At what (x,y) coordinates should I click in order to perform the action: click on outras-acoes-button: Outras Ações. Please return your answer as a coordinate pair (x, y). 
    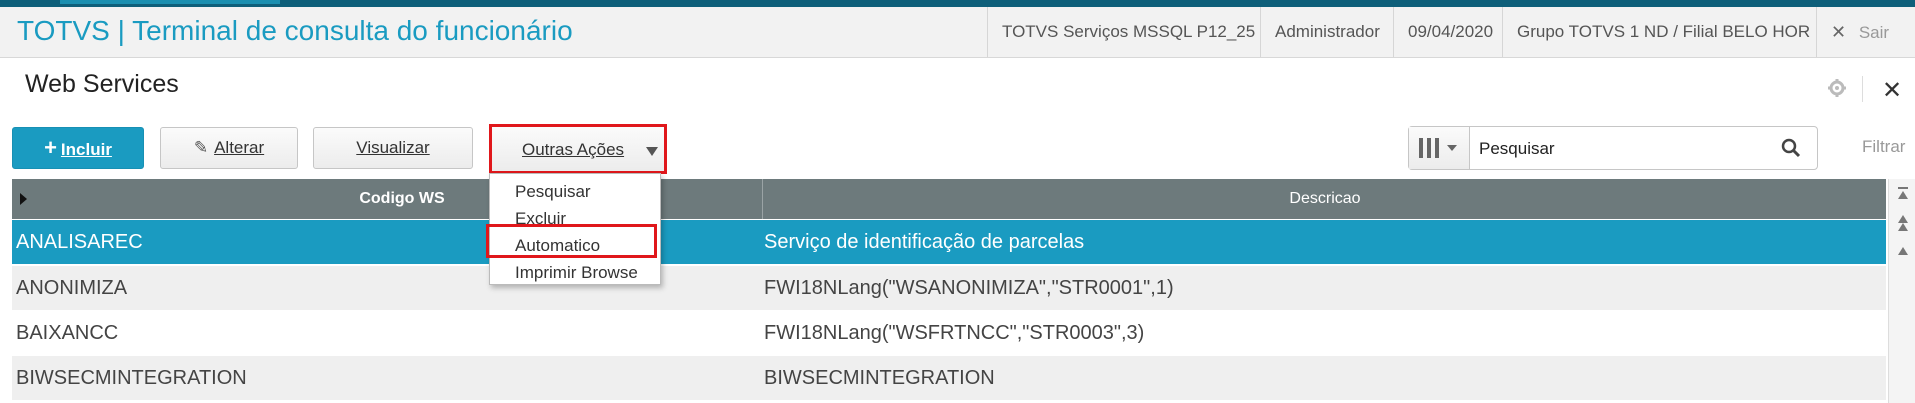
    Looking at the image, I should click on (578, 149).